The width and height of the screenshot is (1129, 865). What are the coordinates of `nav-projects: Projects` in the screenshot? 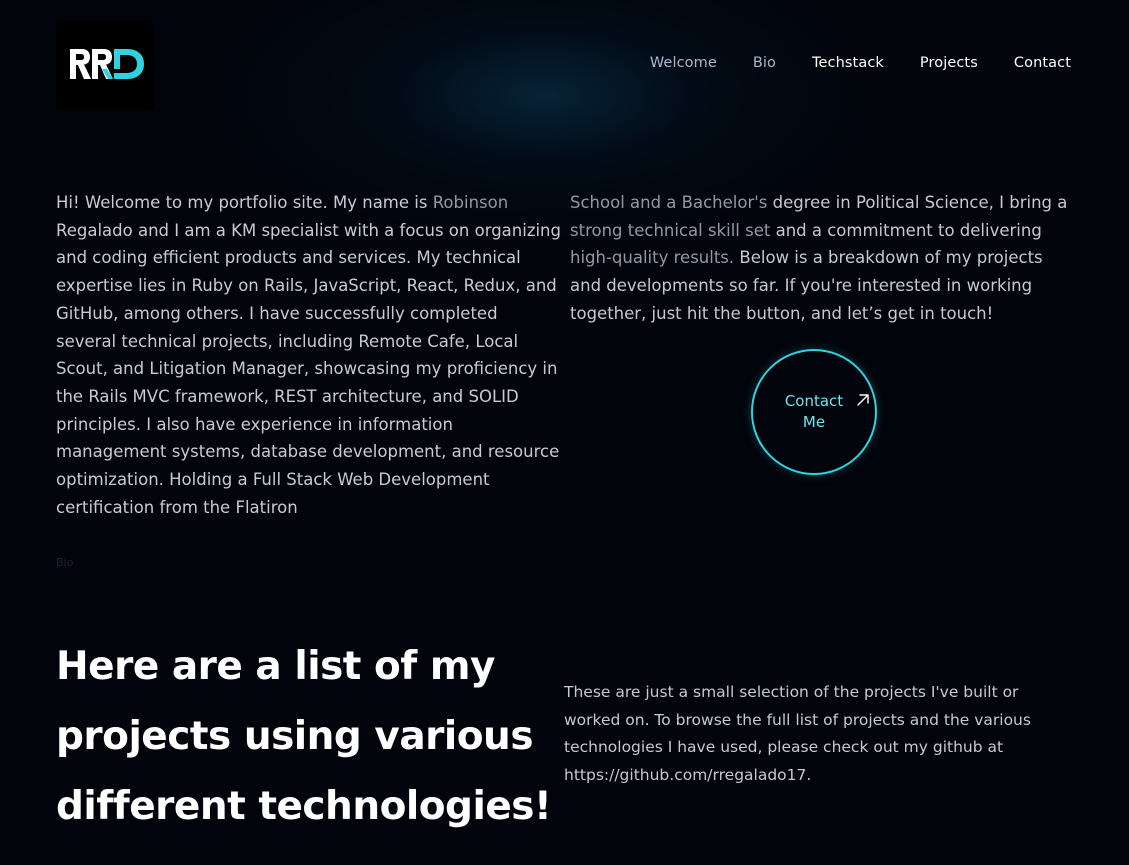 It's located at (949, 63).